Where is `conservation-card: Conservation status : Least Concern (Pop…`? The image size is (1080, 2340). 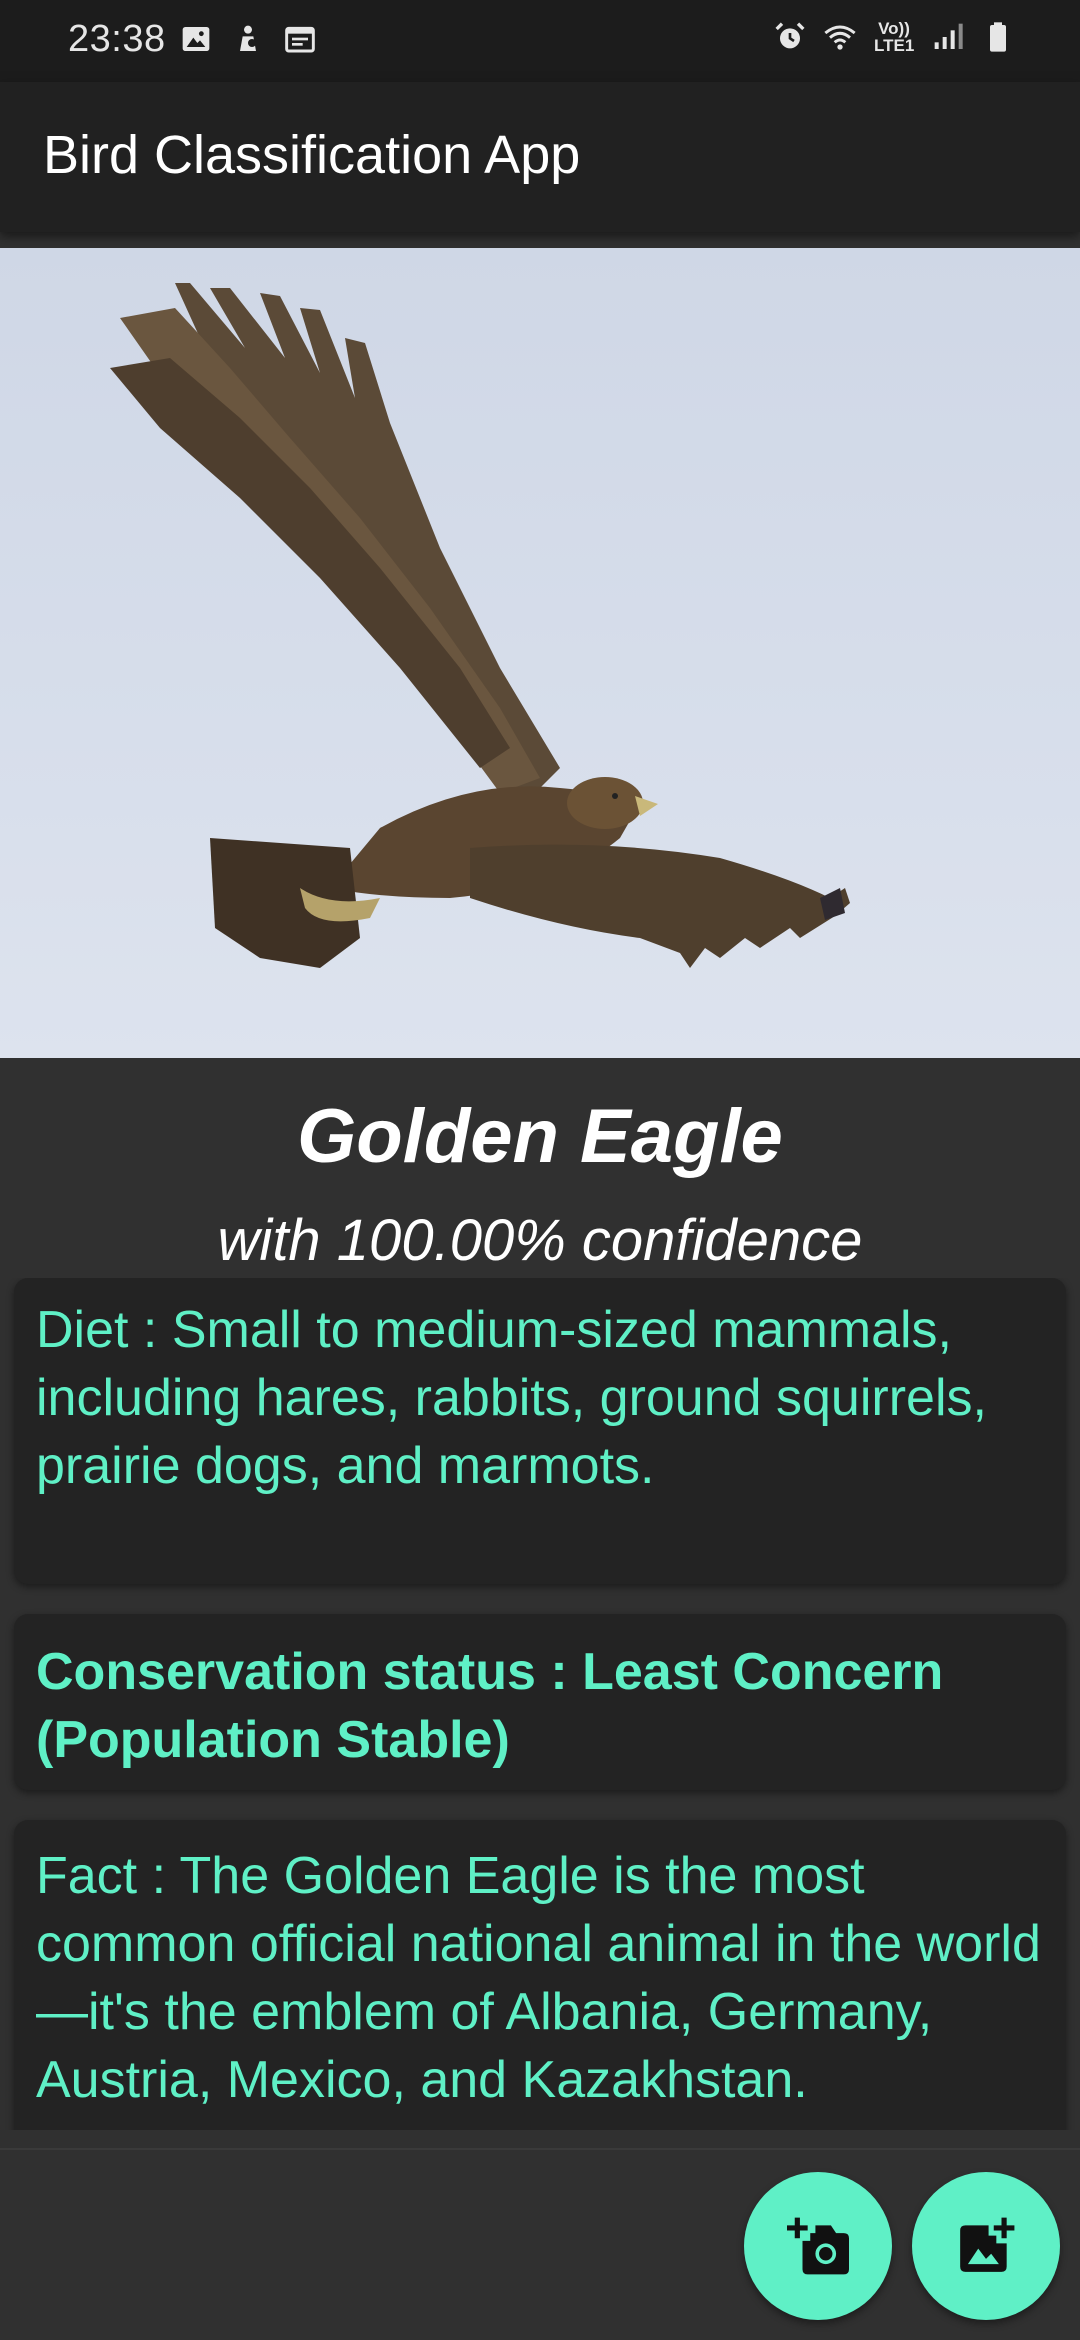
conservation-card: Conservation status : Least Concern (Pop… is located at coordinates (540, 1702).